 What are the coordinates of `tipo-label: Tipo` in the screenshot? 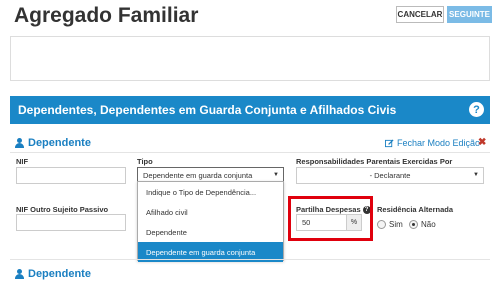 It's located at (145, 161).